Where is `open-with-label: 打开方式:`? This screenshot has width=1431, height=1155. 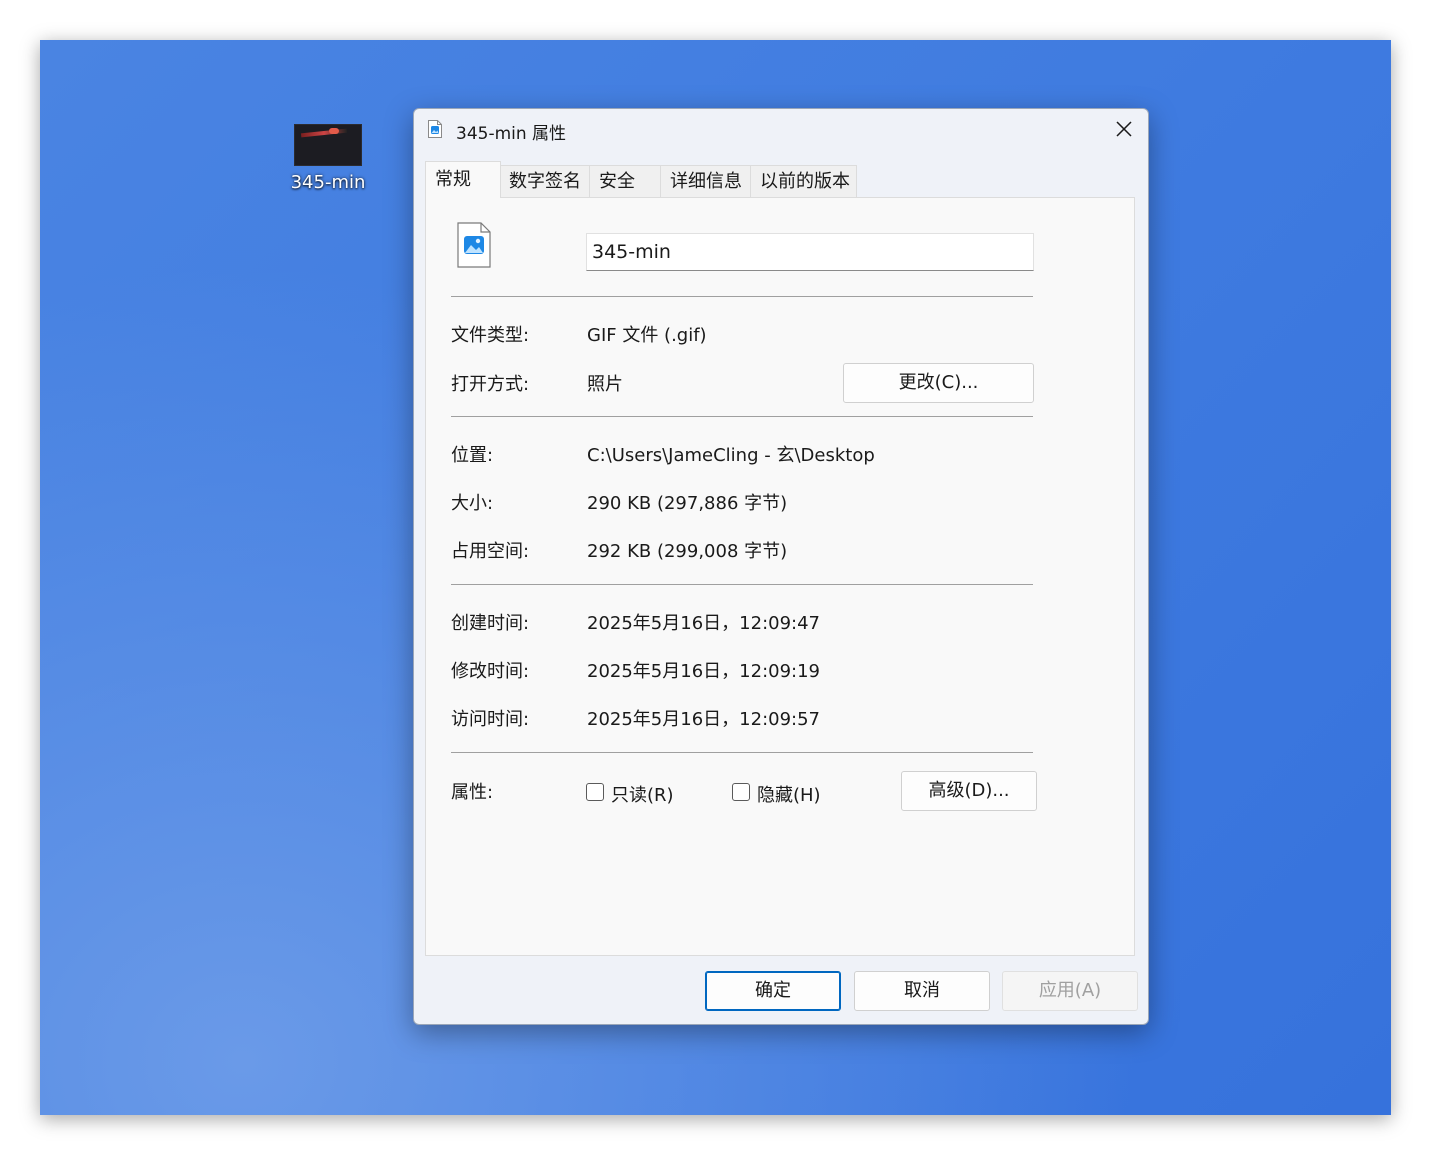
open-with-label: 打开方式: is located at coordinates (490, 384).